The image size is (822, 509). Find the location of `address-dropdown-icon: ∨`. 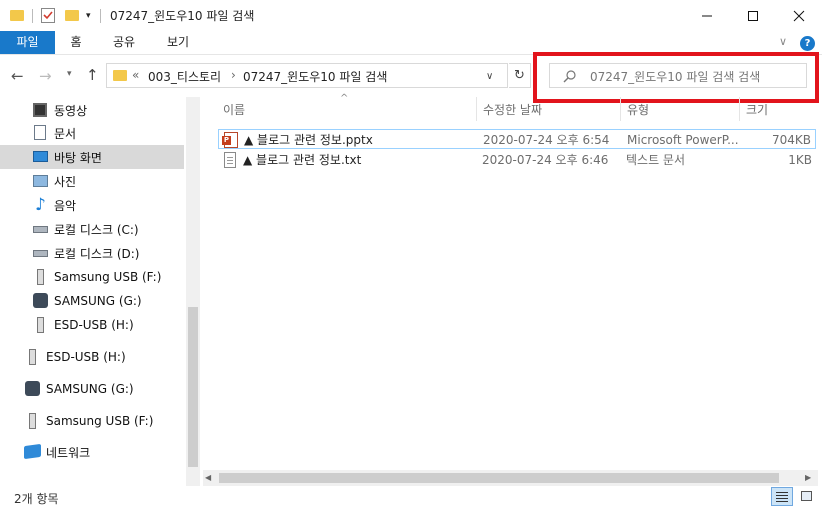

address-dropdown-icon: ∨ is located at coordinates (489, 76).